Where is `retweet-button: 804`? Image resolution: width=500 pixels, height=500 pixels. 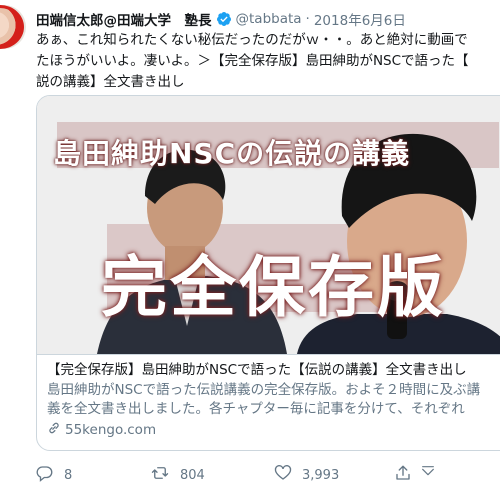 retweet-button: 804 is located at coordinates (177, 475).